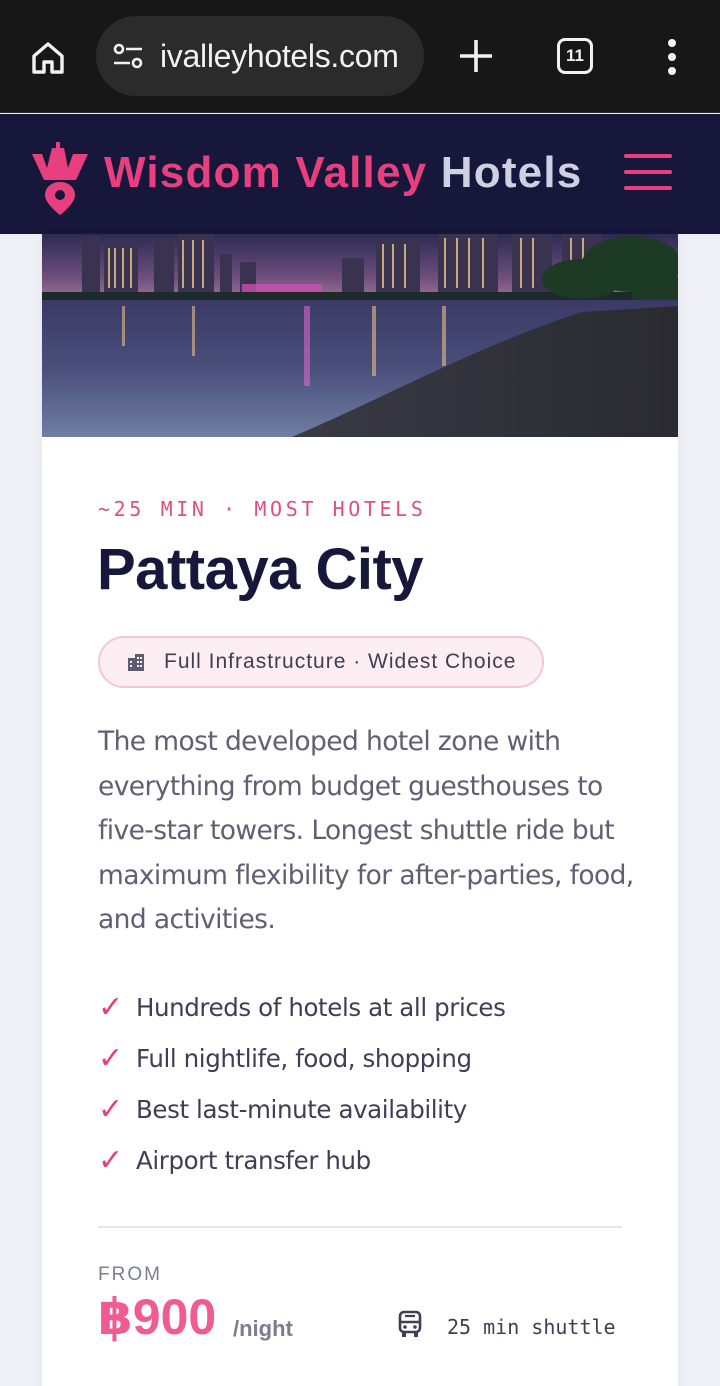  I want to click on browser-toolbar: ivalleyhotels.com 11, so click(360, 56).